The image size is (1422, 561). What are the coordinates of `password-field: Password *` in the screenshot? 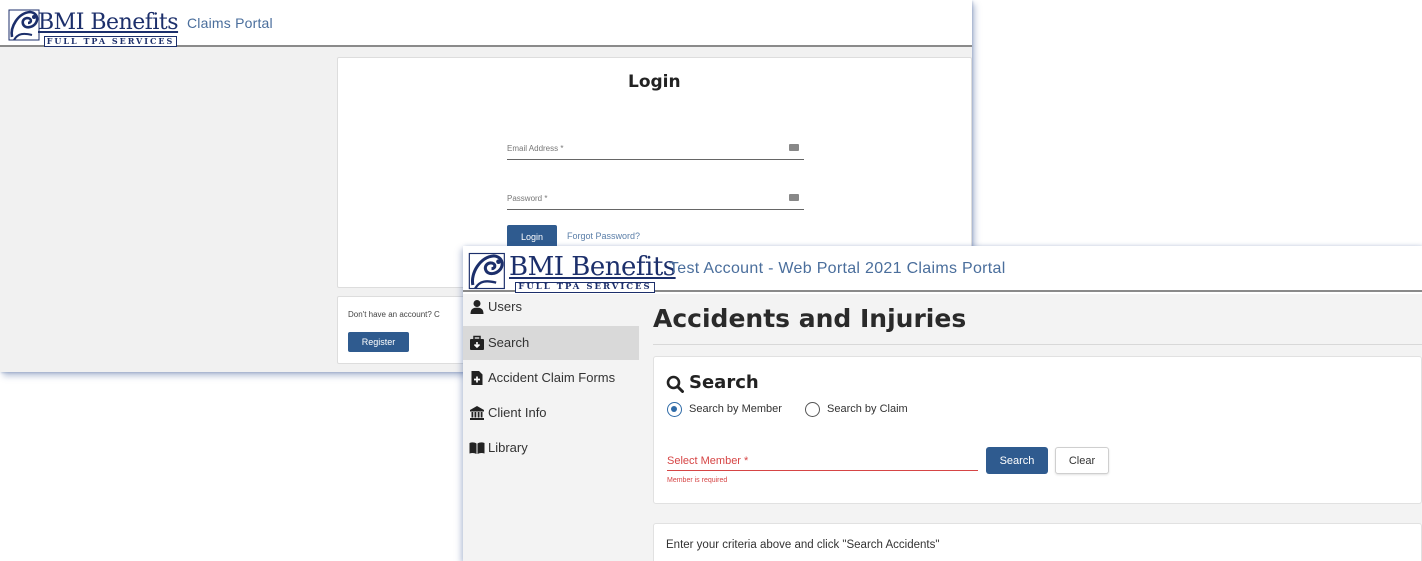 It's located at (655, 198).